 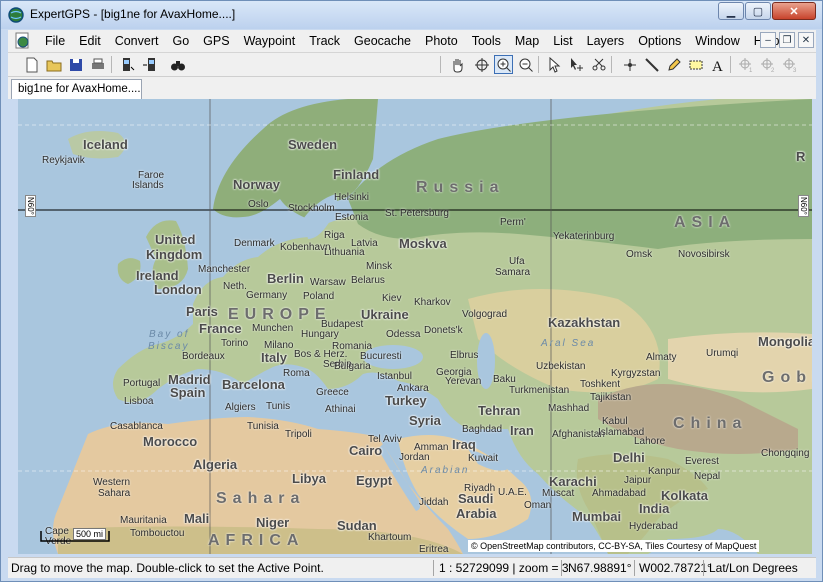 What do you see at coordinates (673, 64) in the screenshot?
I see `pencil-tool-button` at bounding box center [673, 64].